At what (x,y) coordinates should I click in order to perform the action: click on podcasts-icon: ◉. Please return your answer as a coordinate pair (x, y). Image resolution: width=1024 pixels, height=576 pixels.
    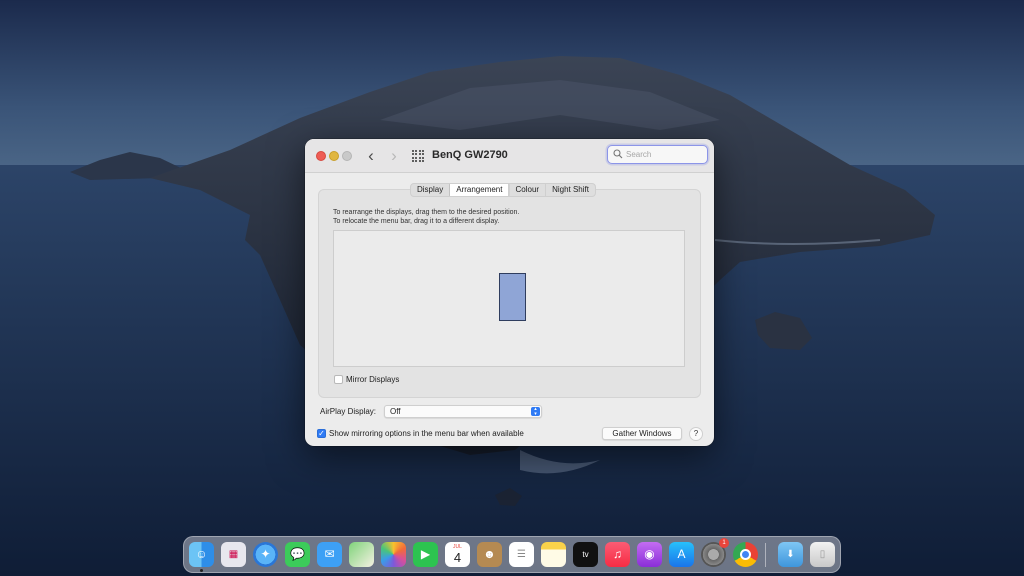
    Looking at the image, I should click on (649, 554).